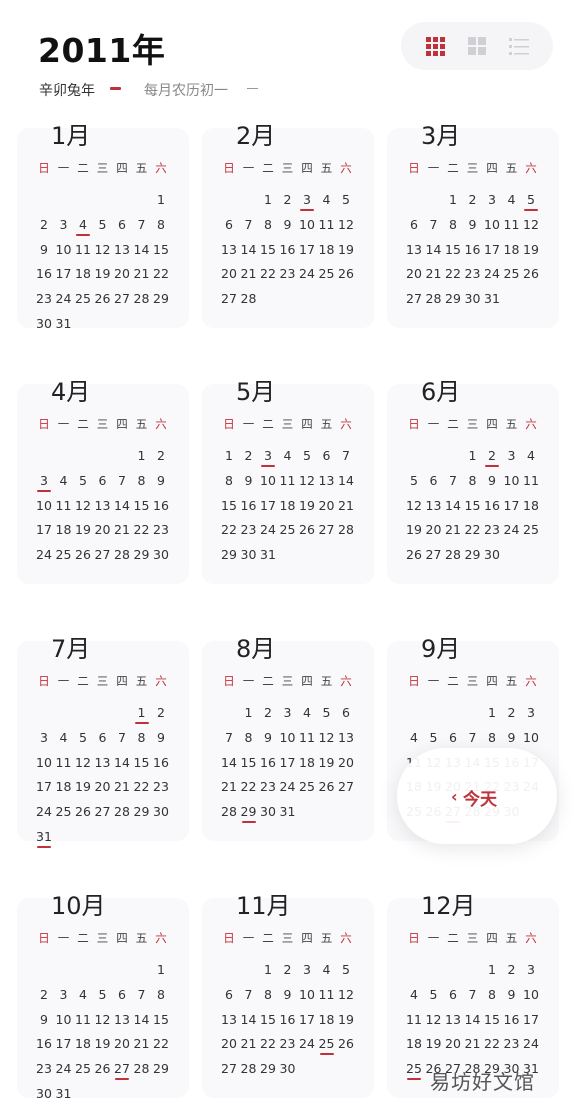 Image resolution: width=575 pixels, height=1113 pixels. Describe the element at coordinates (492, 299) in the screenshot. I see `day-cell: 31` at that location.